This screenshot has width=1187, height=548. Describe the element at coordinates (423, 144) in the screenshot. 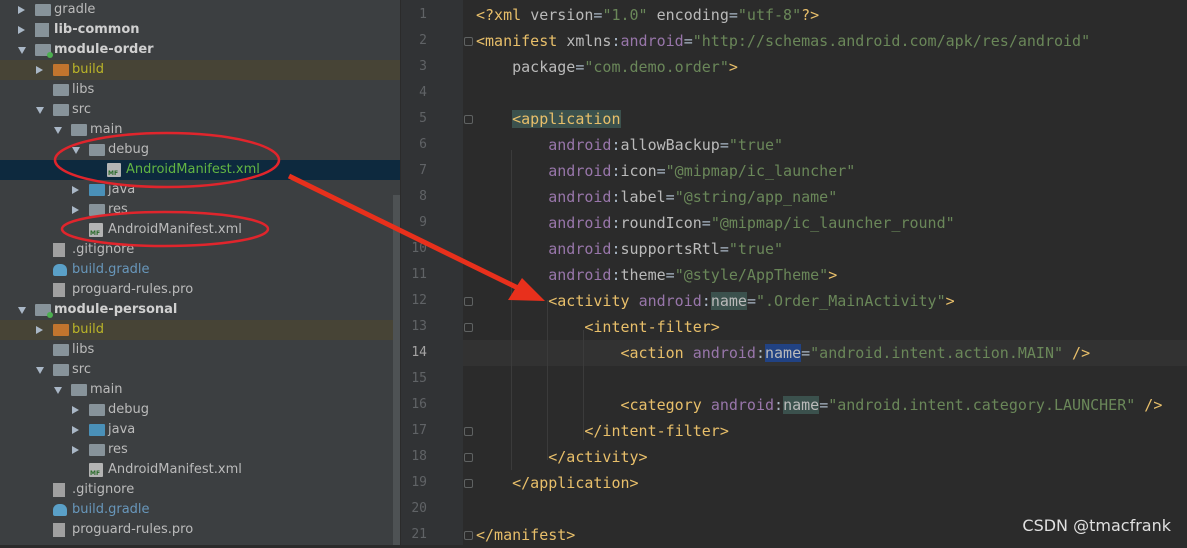

I see `line-number: 6` at that location.